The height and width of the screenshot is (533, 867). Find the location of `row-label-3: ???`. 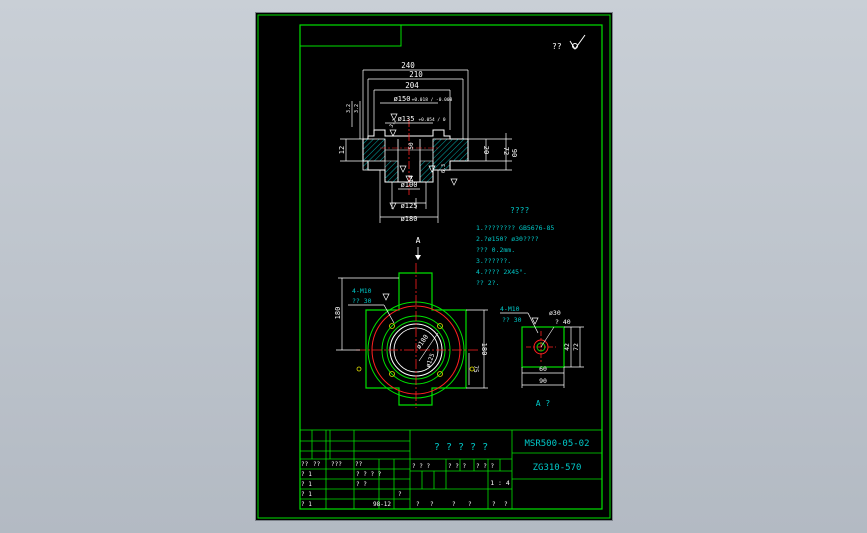

row-label-3: ??? is located at coordinates (336, 464).